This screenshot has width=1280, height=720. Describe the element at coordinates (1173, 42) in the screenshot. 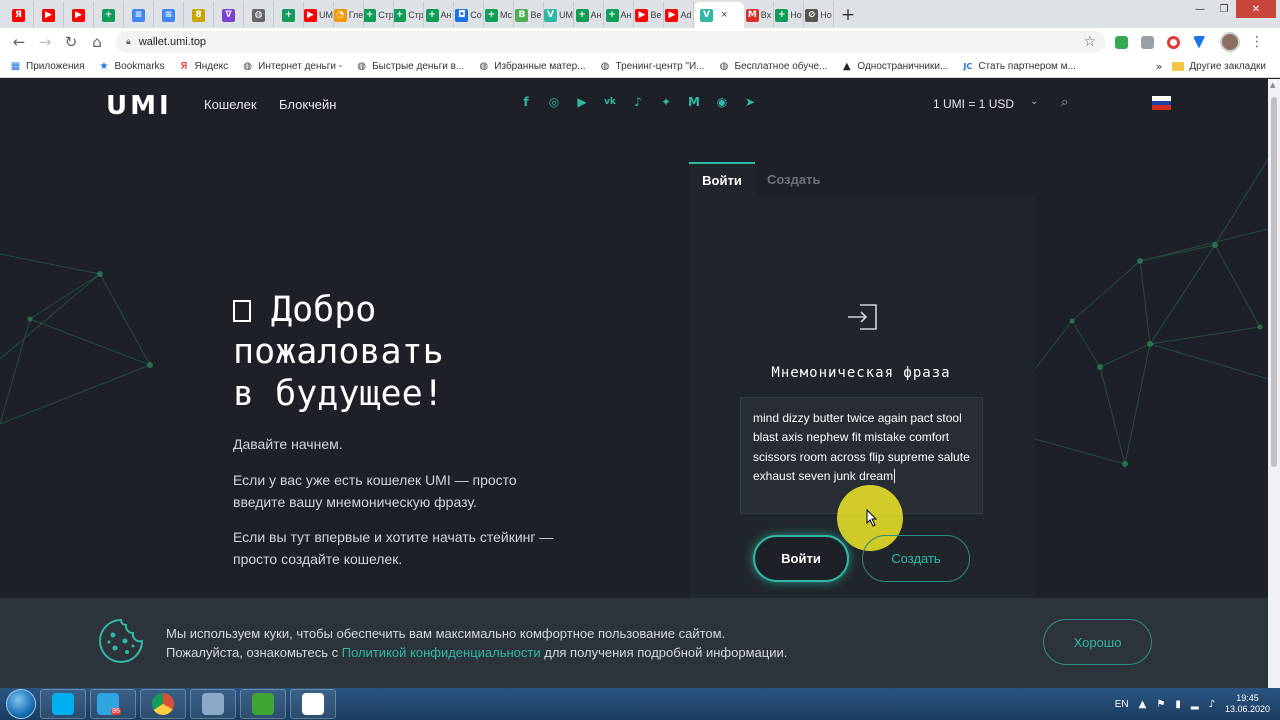

I see `opera-icon` at that location.